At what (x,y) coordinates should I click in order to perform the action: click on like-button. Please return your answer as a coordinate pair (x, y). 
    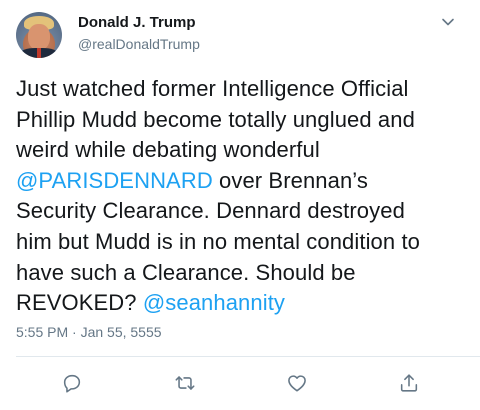
    Looking at the image, I should click on (297, 383).